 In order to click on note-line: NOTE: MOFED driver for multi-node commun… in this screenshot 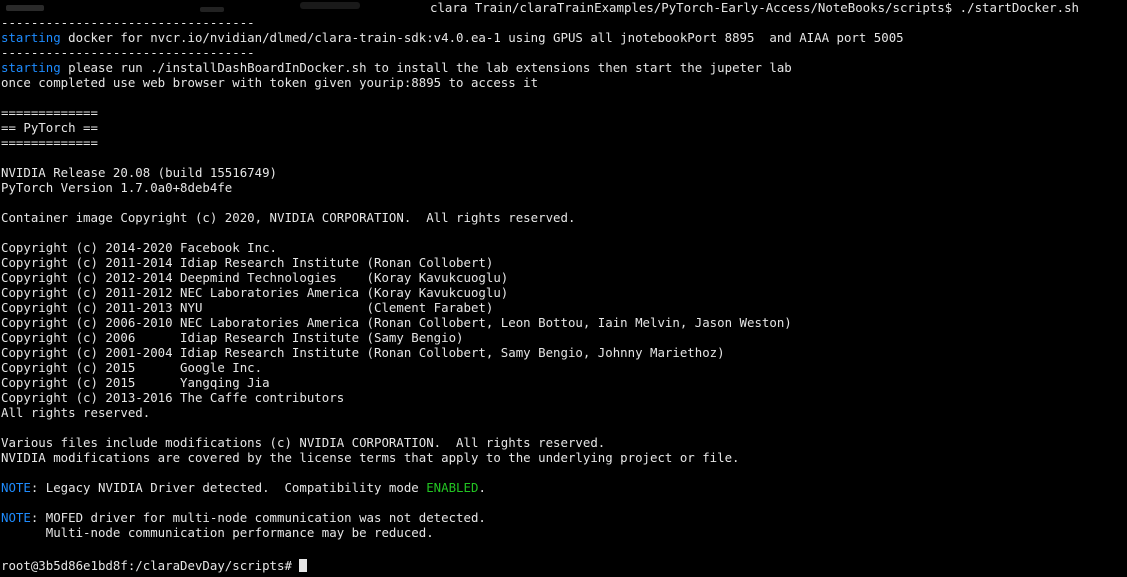, I will do `click(243, 517)`.